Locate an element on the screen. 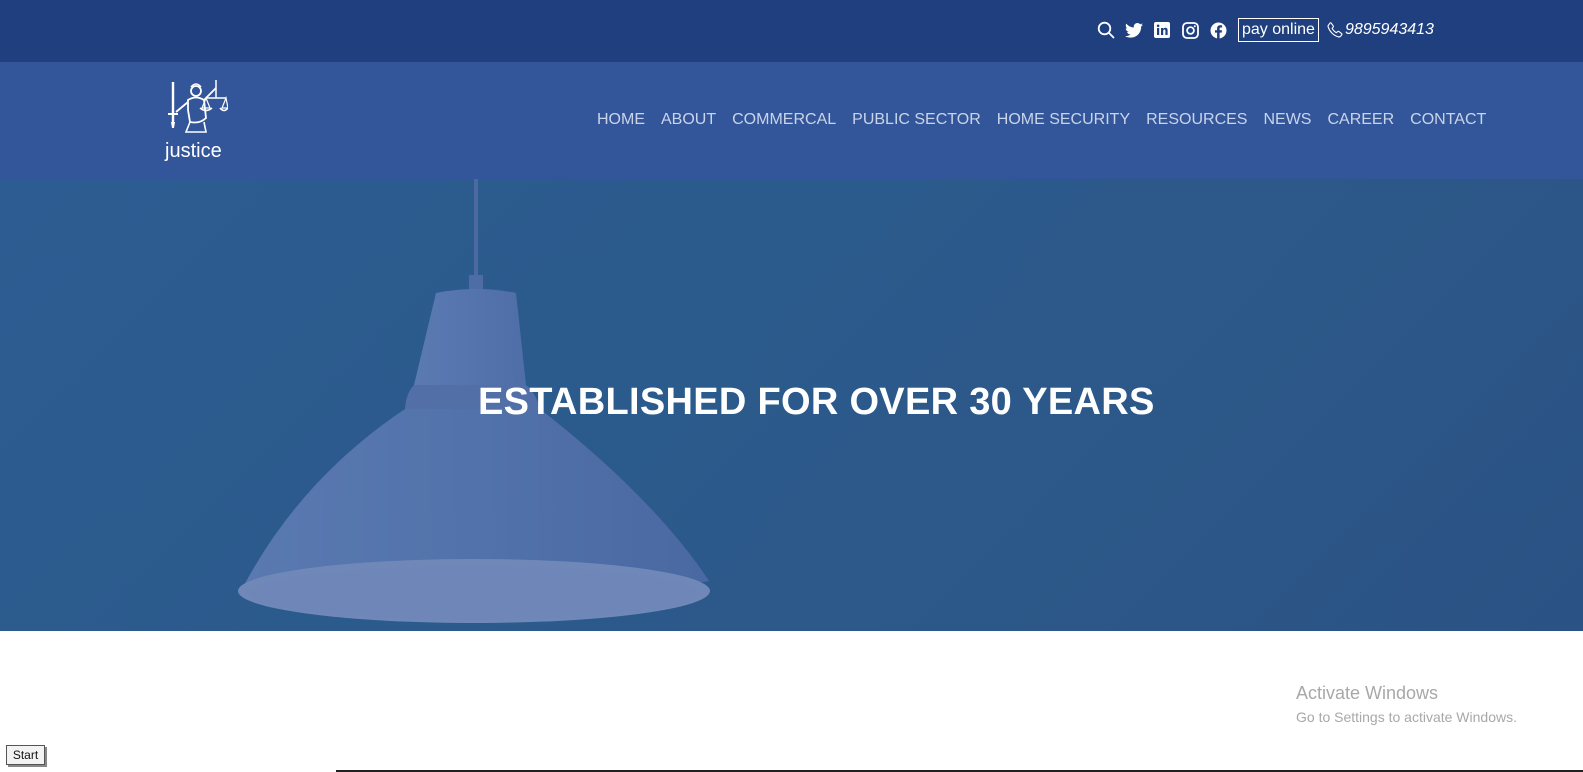 The image size is (1583, 772). logo-text: justice is located at coordinates (193, 151).